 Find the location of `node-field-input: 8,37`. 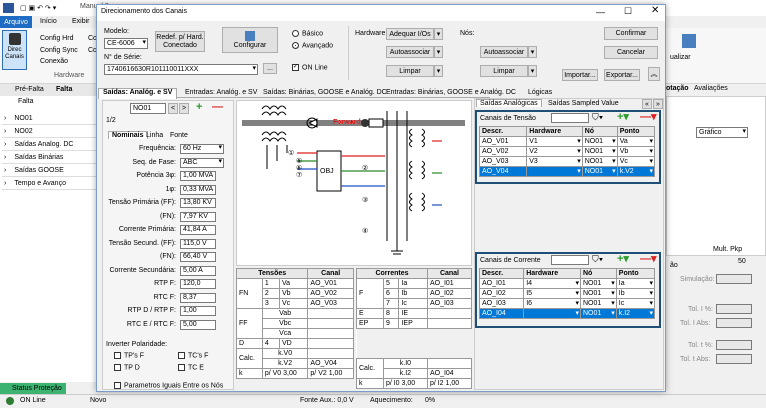

node-field-input: 8,37 is located at coordinates (198, 297).